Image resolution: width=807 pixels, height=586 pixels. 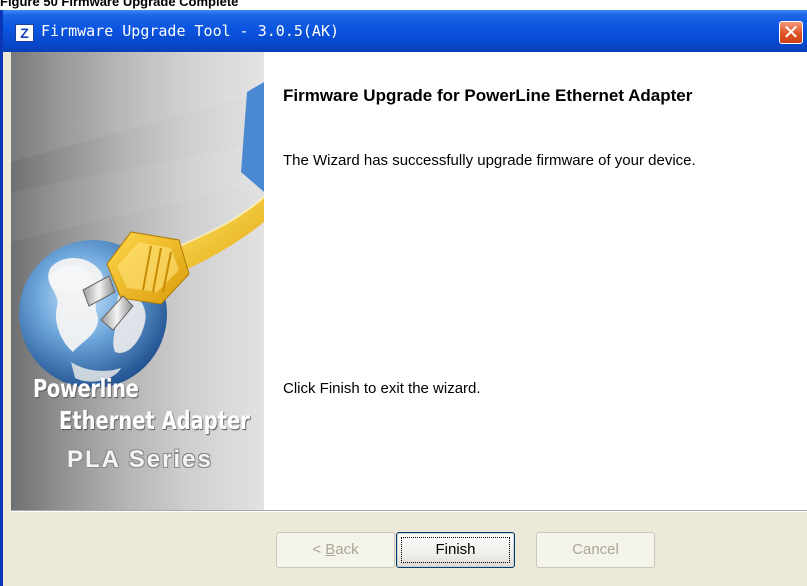 I want to click on title-bar: Z Firmware Upgrade Tool - 3.0.5(AK), so click(x=405, y=31).